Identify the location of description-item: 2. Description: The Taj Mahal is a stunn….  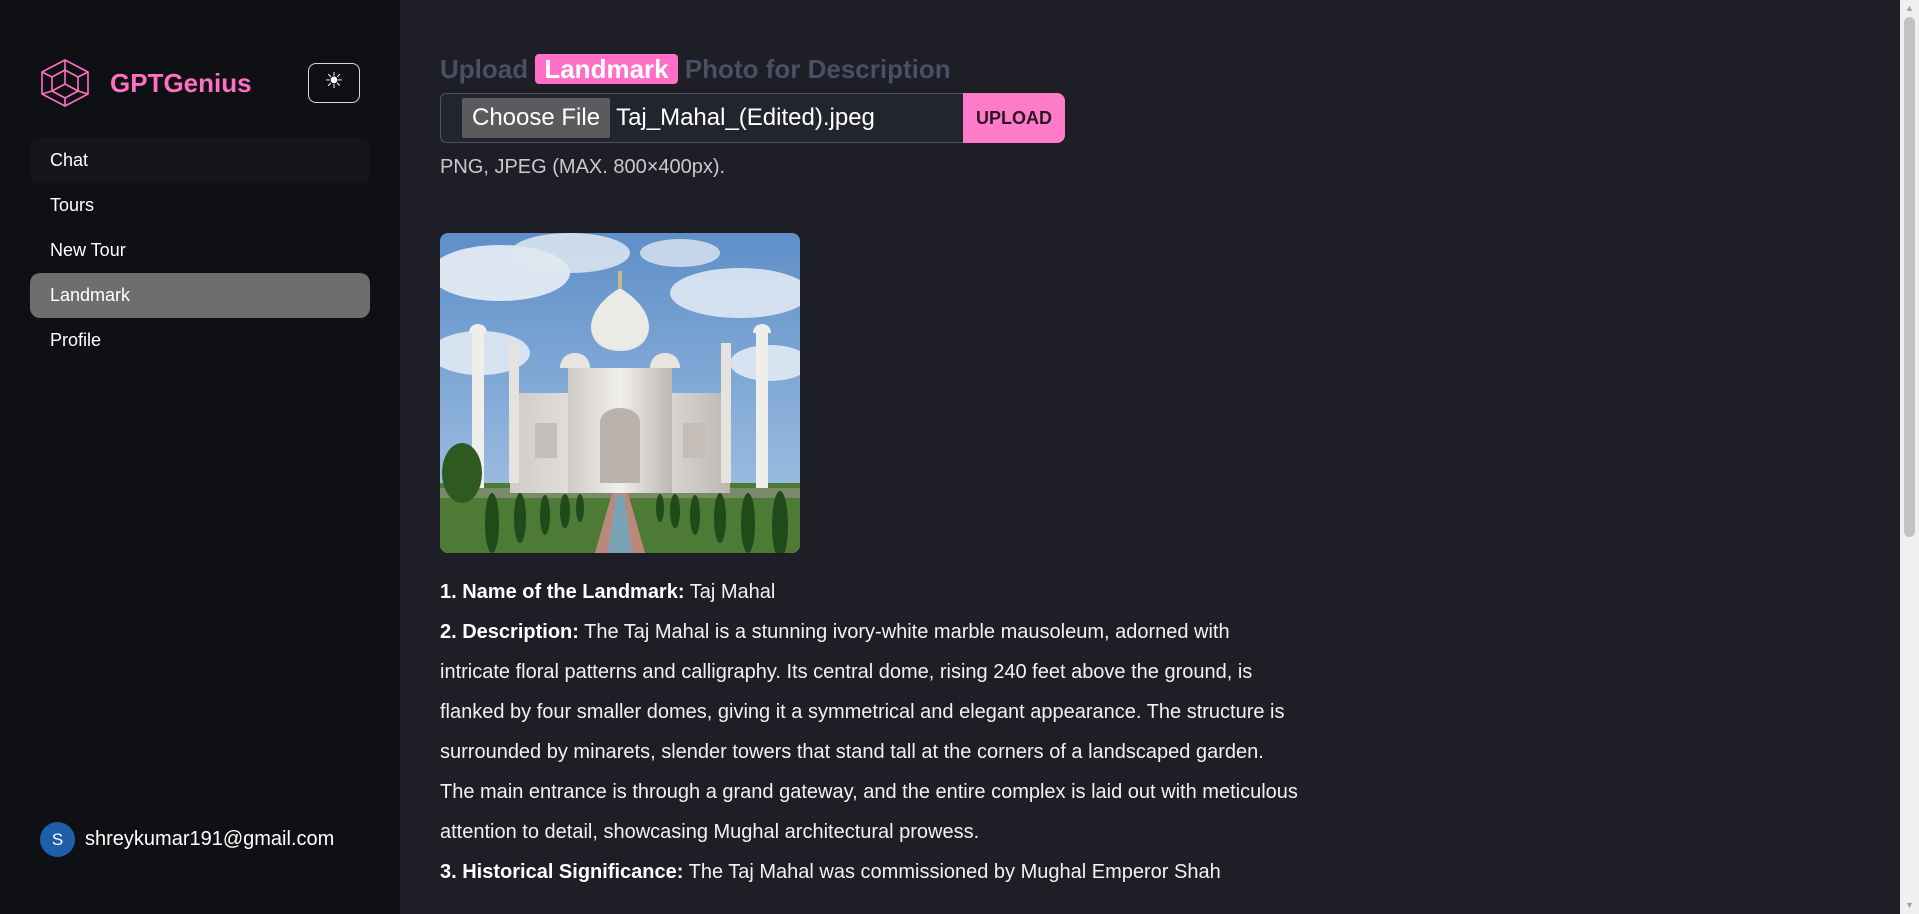
(870, 732).